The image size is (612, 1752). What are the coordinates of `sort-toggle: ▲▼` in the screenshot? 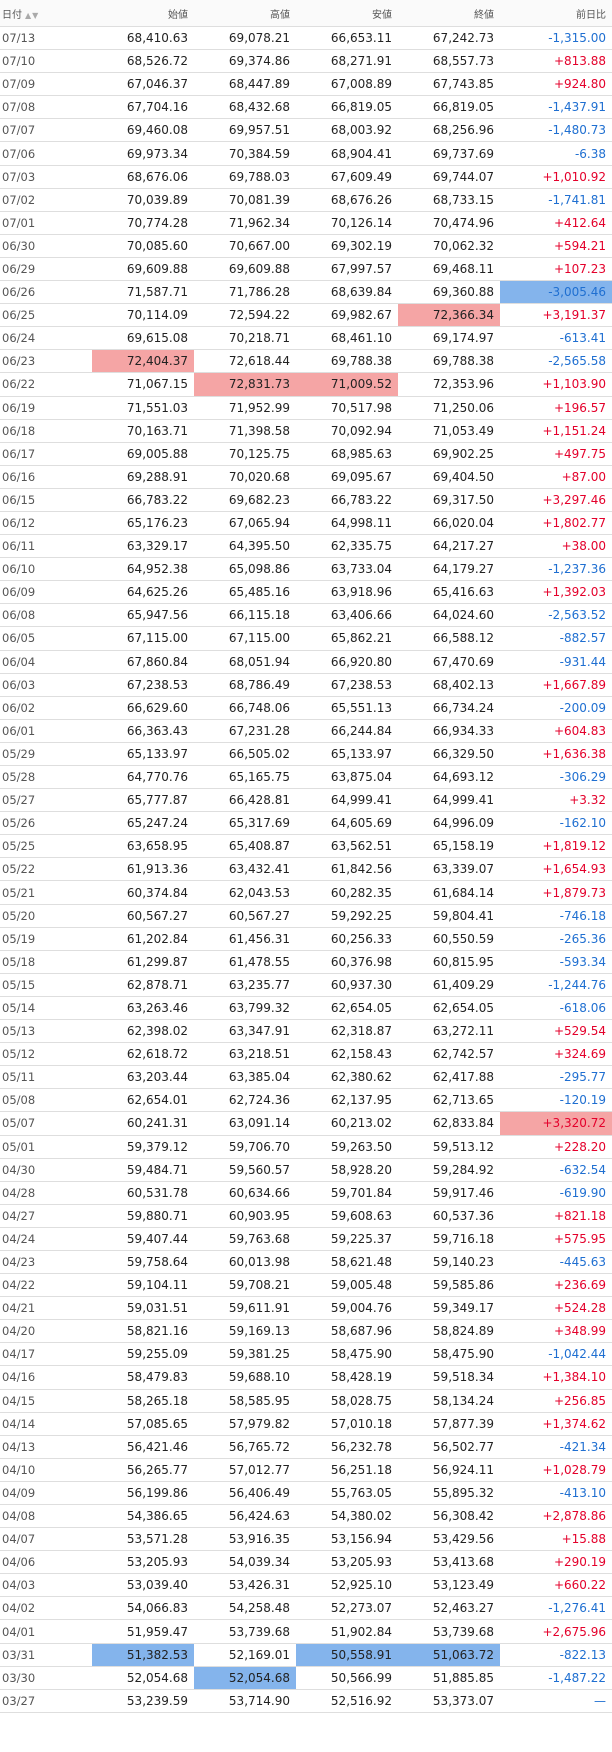 It's located at (32, 15).